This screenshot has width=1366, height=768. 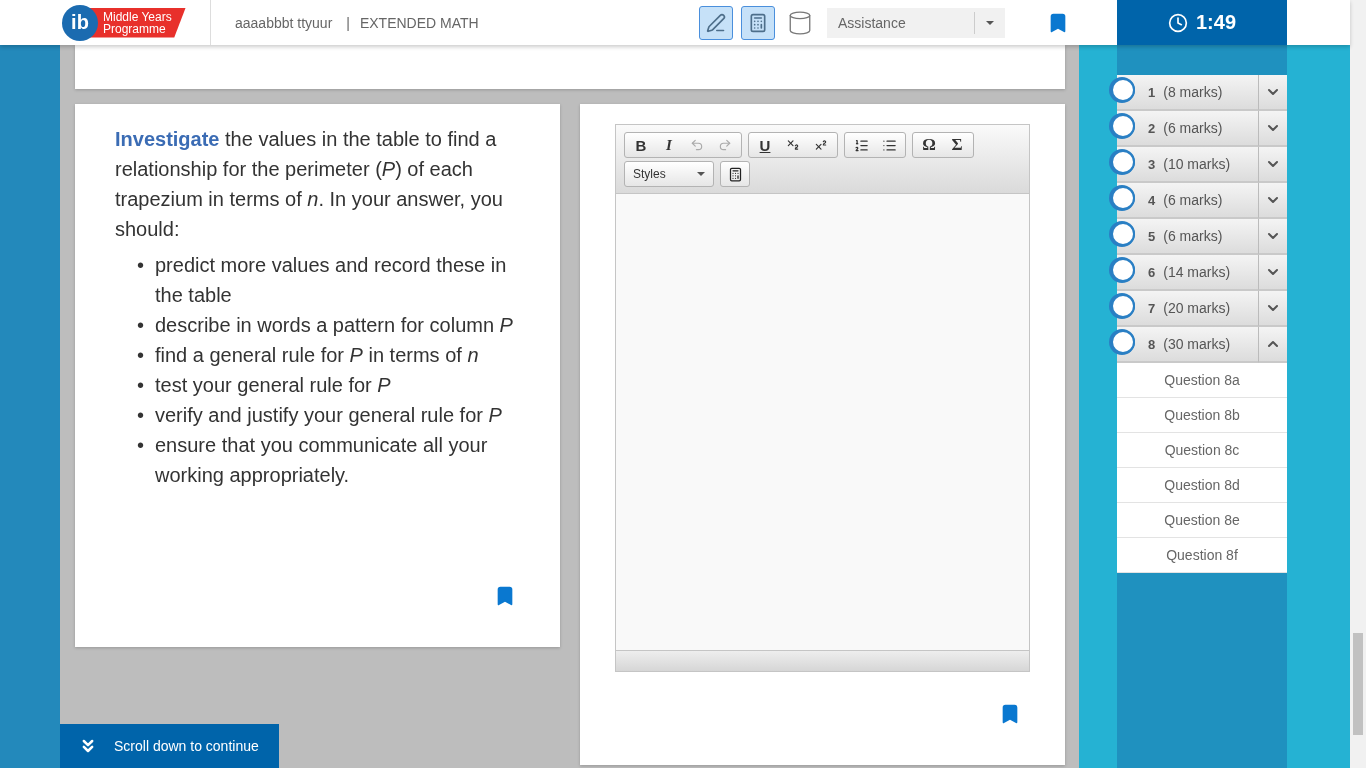 What do you see at coordinates (1187, 345) in the screenshot?
I see `question-nav-item: 8 (30 marks)` at bounding box center [1187, 345].